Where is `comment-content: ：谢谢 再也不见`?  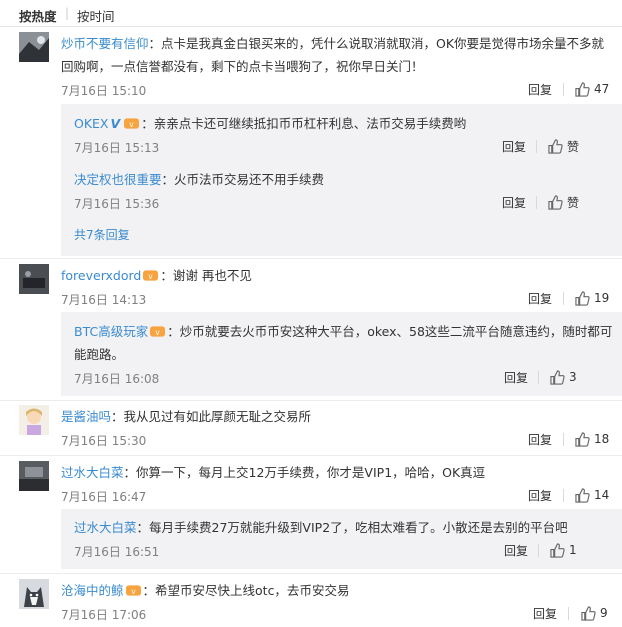 comment-content: ：谢谢 再也不见 is located at coordinates (206, 275).